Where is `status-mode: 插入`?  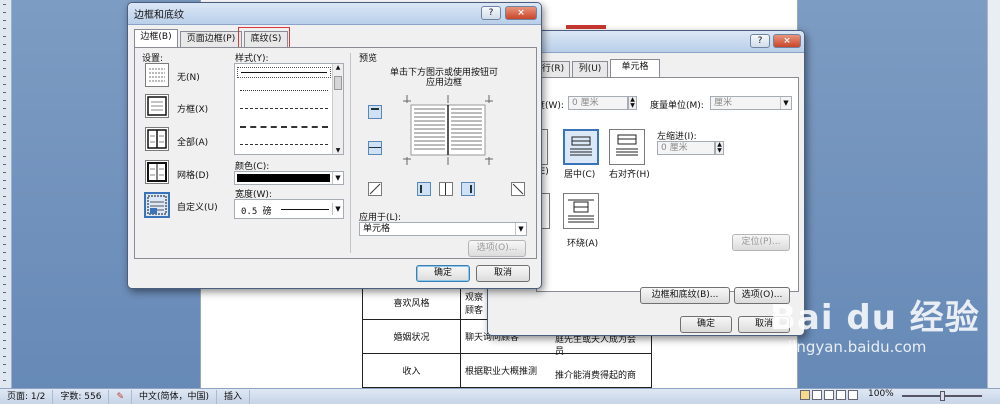
status-mode: 插入 is located at coordinates (234, 396).